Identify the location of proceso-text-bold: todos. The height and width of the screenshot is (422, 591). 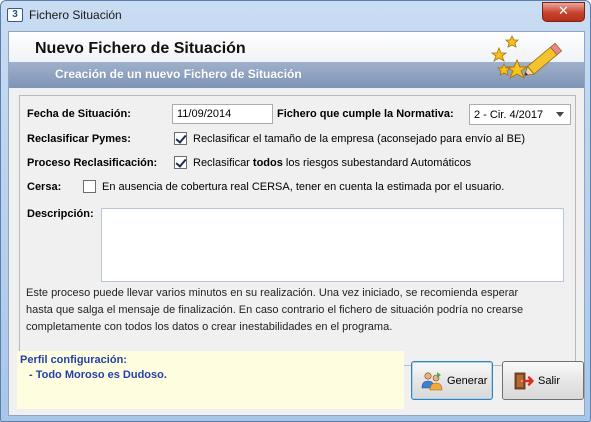
(267, 163).